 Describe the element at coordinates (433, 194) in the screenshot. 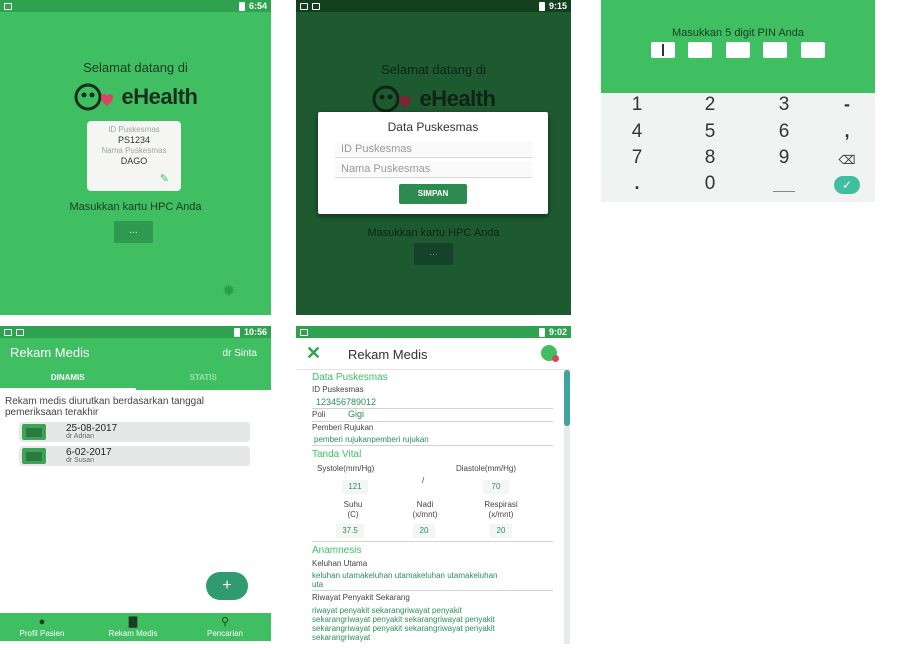

I see `save-button: SIMPAN` at that location.